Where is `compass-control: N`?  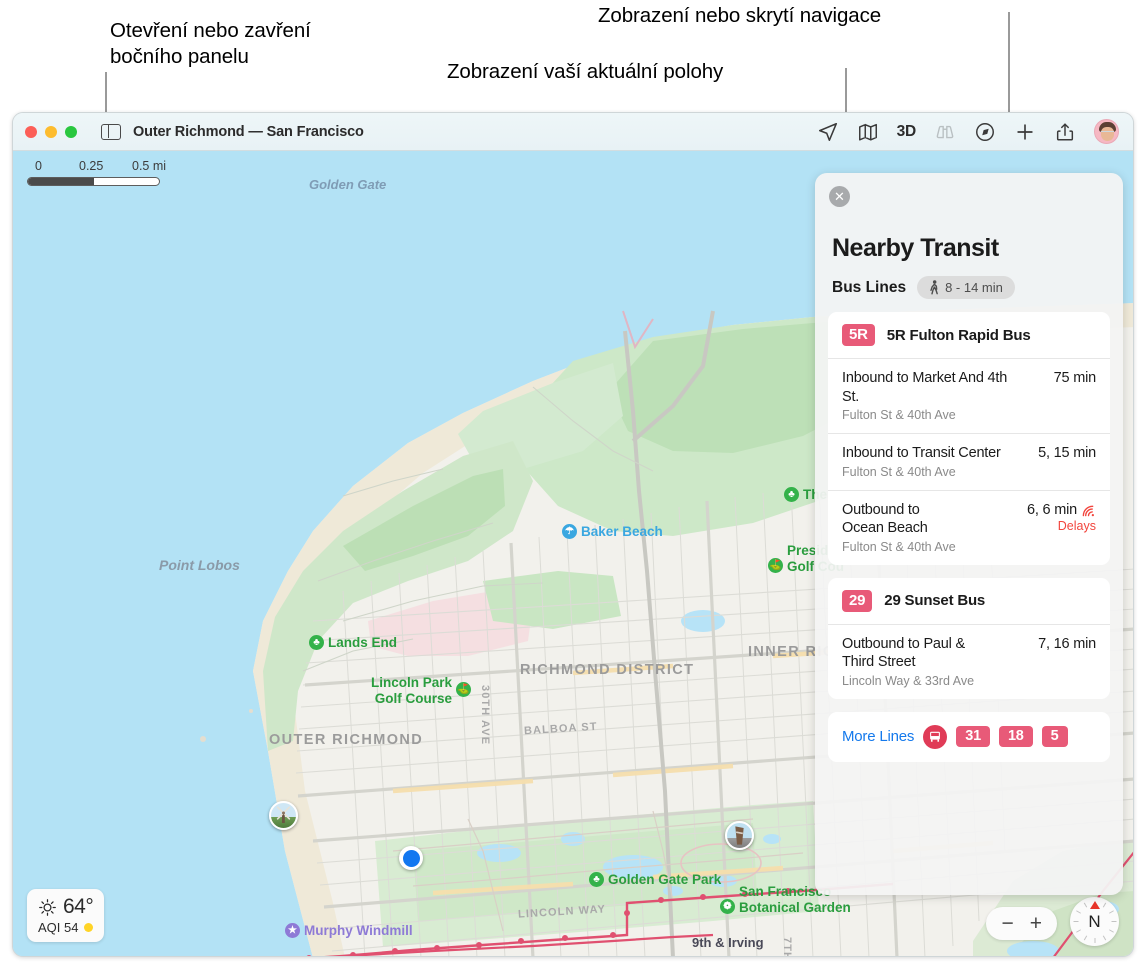
compass-control: N is located at coordinates (1094, 921).